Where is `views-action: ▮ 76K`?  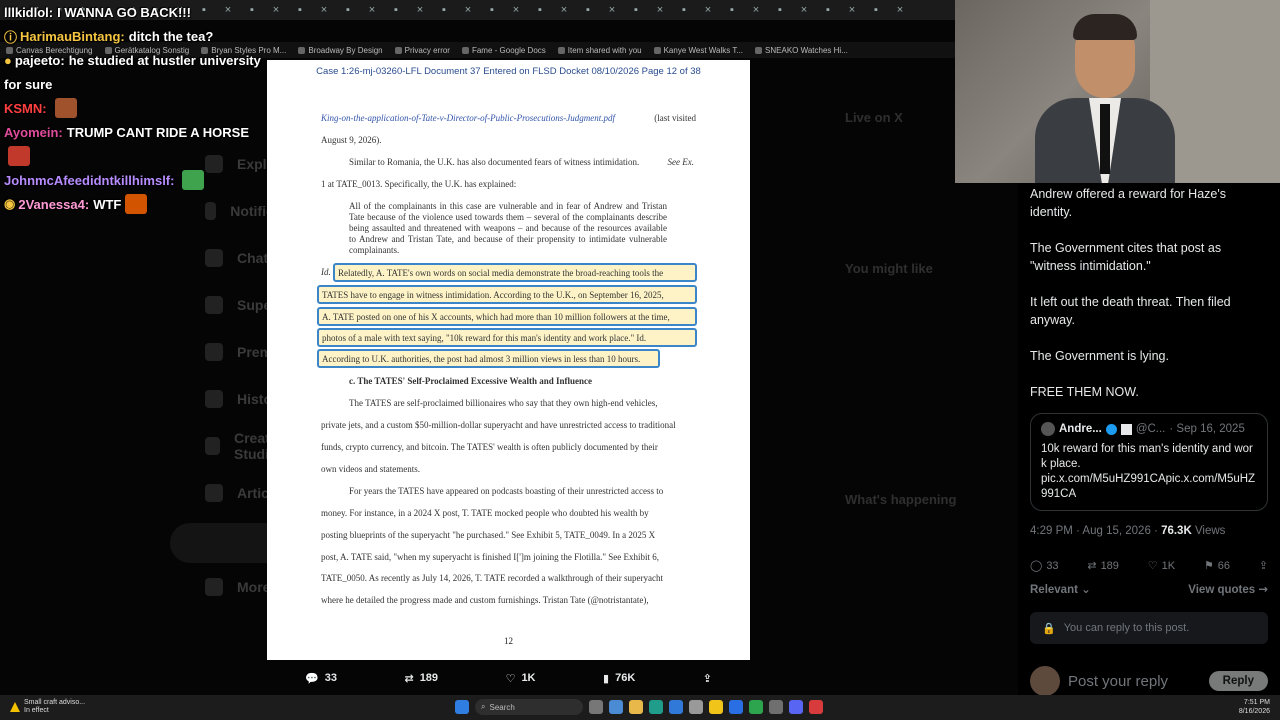
views-action: ▮ 76K is located at coordinates (619, 678).